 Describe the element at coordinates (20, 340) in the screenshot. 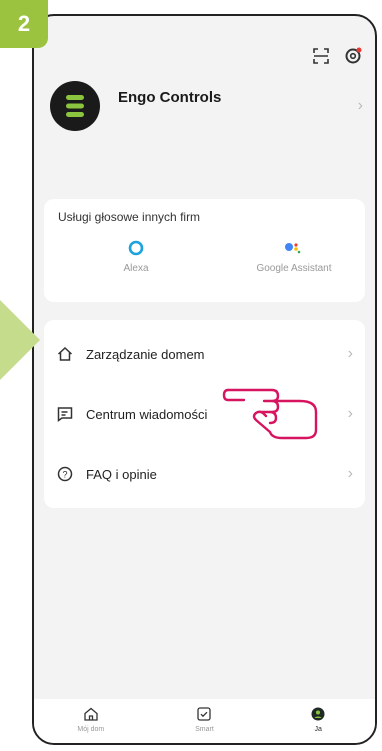

I see `pointer-arrow` at that location.